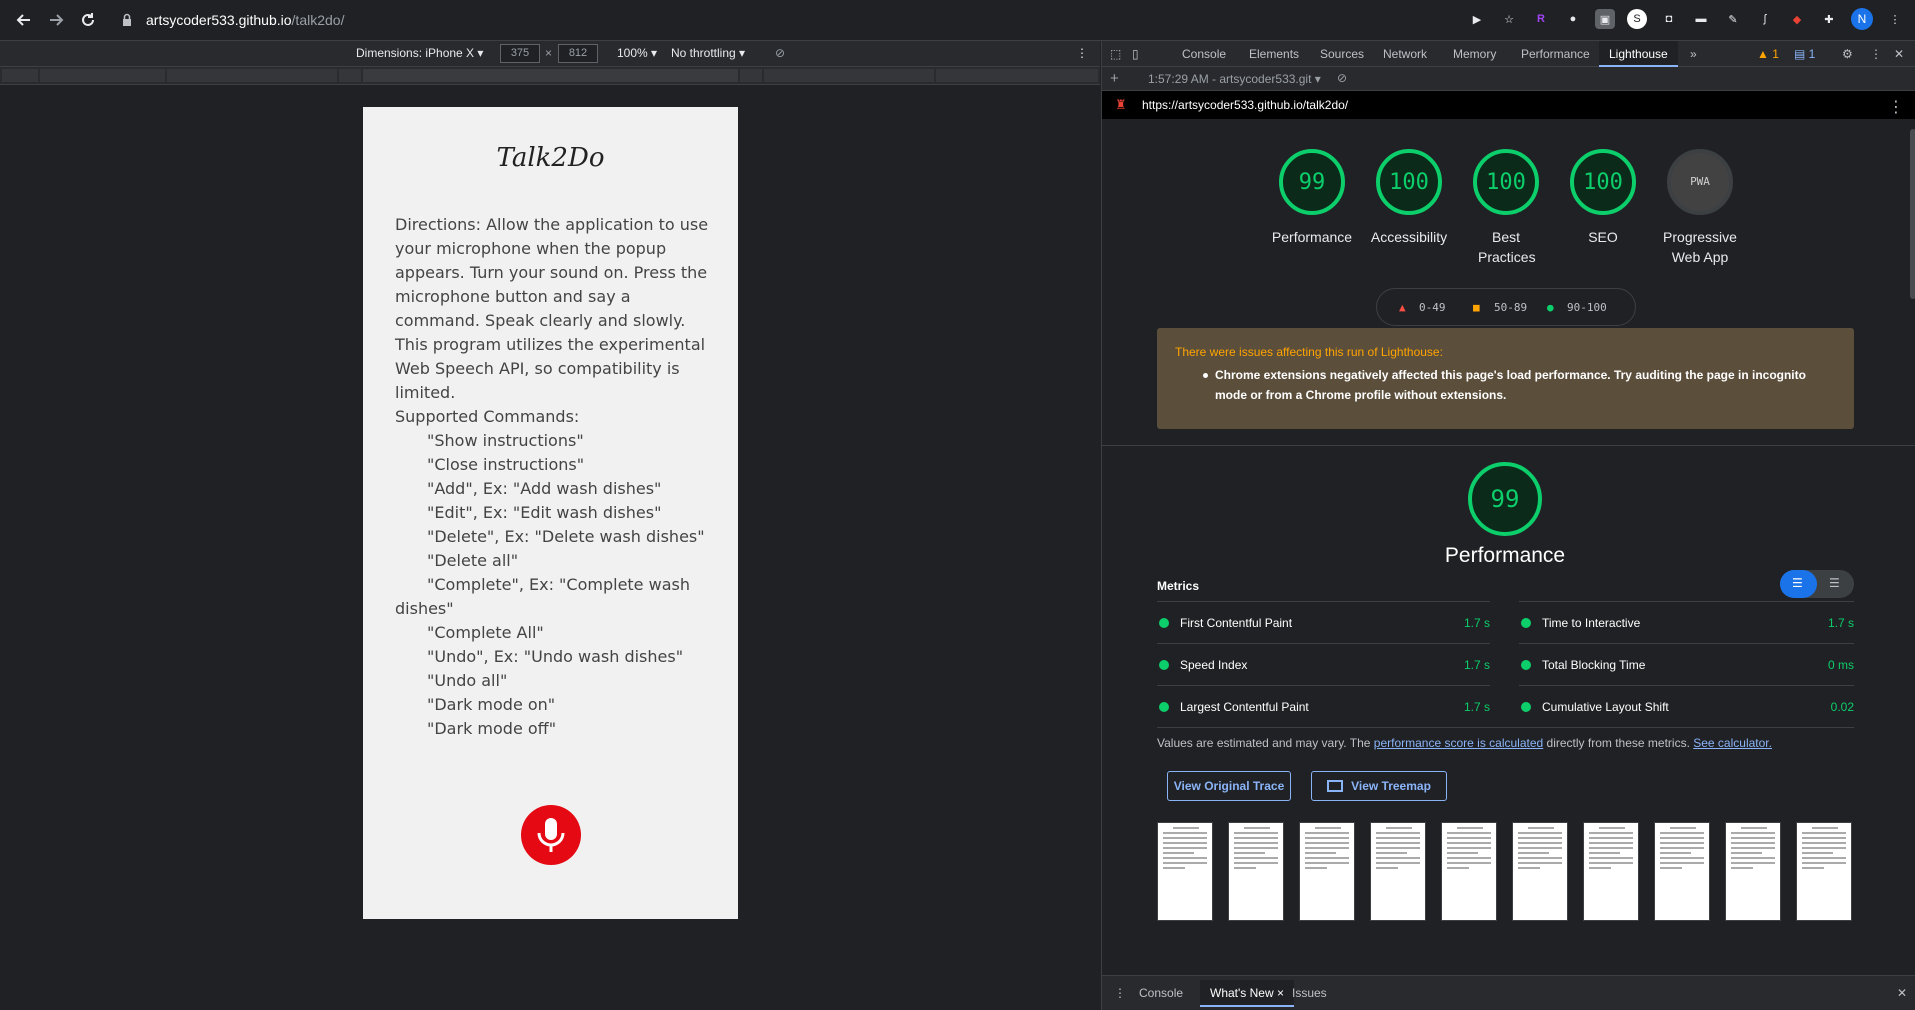  Describe the element at coordinates (1161, 993) in the screenshot. I see `drawer-tab-console: Console` at that location.